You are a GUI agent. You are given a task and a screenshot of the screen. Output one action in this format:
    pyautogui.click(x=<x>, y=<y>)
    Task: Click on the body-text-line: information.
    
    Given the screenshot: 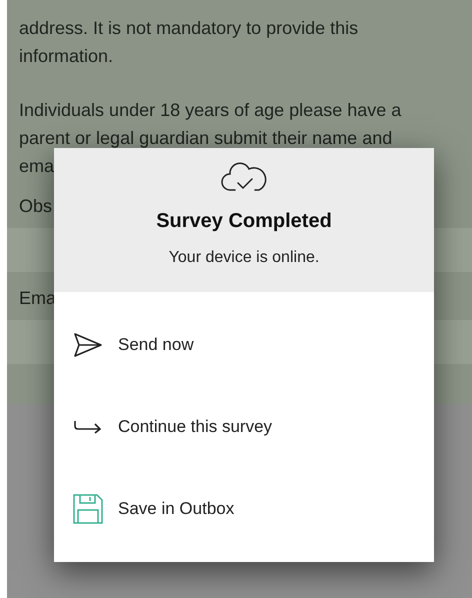 What is the action you would take?
    pyautogui.click(x=66, y=56)
    